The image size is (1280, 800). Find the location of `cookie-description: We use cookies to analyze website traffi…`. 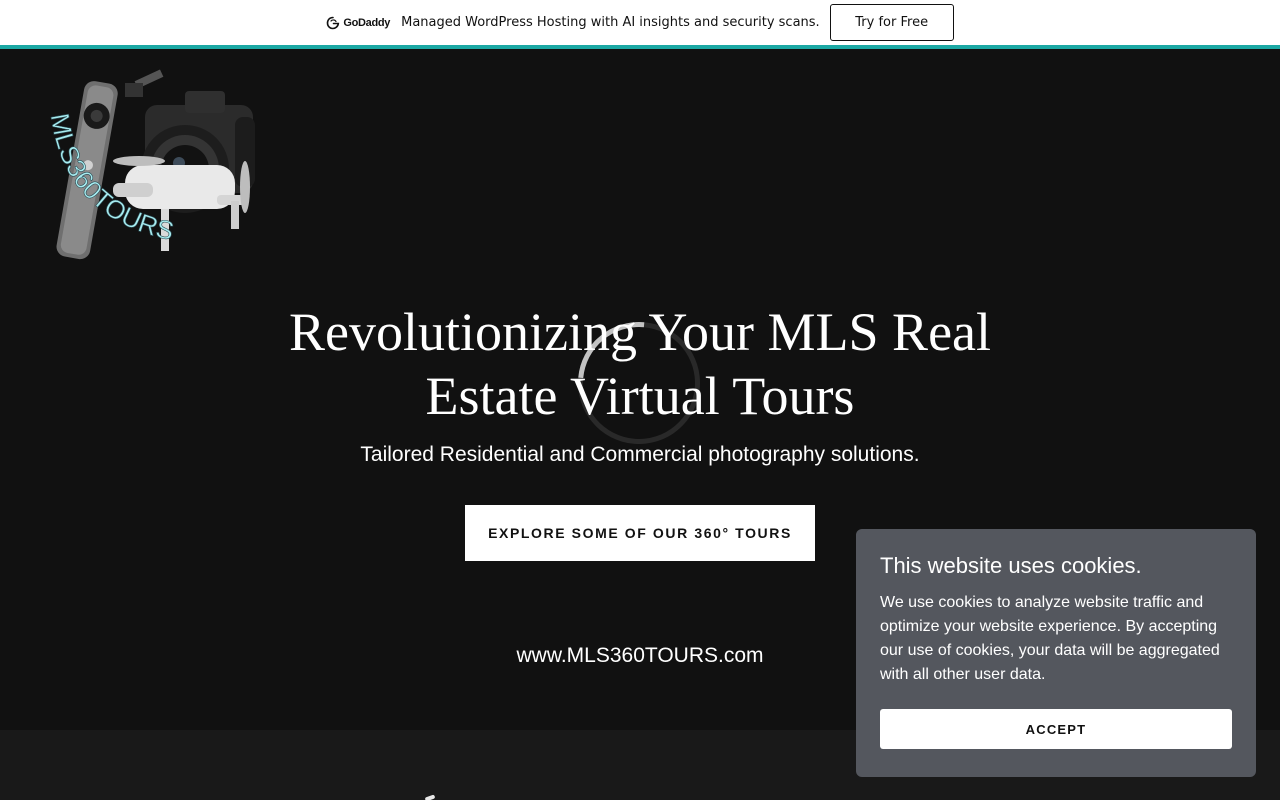

cookie-description: We use cookies to analyze website traffi… is located at coordinates (1050, 638).